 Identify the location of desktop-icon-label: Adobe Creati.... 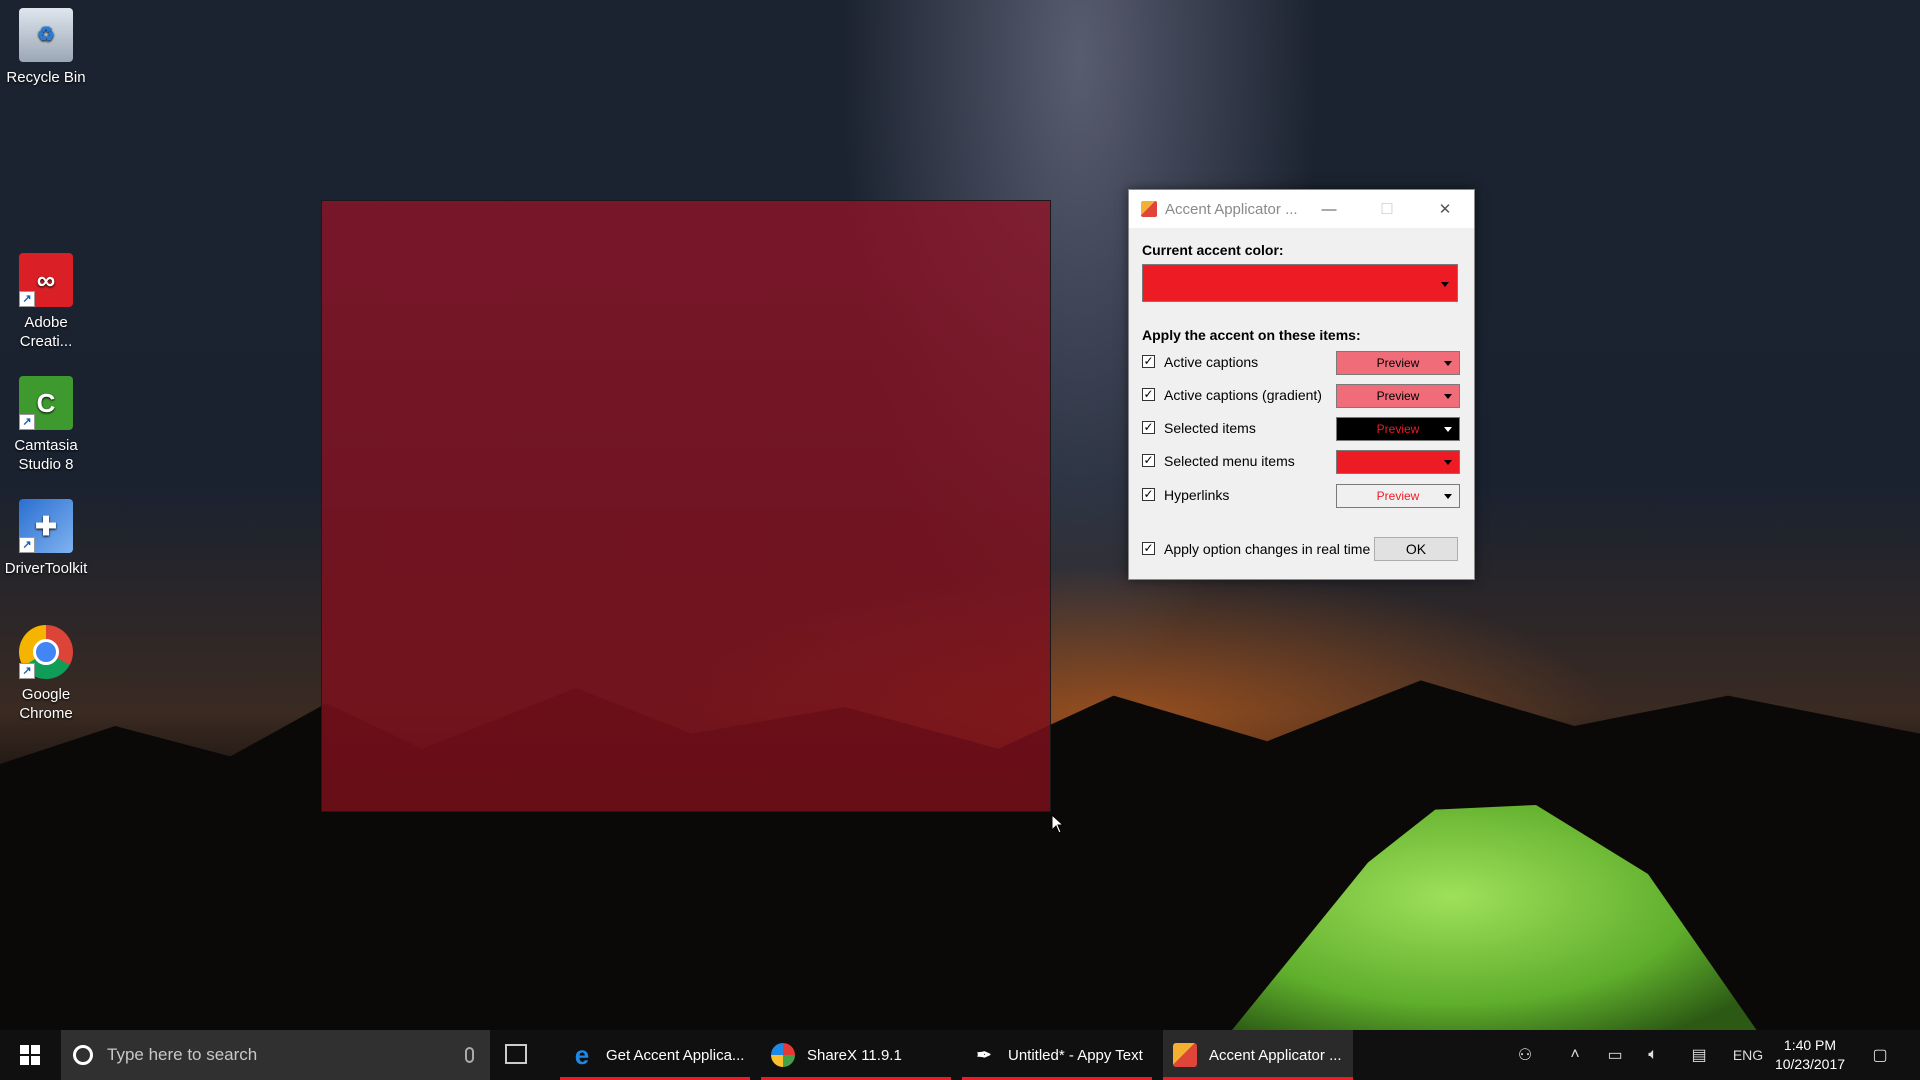
(46, 332).